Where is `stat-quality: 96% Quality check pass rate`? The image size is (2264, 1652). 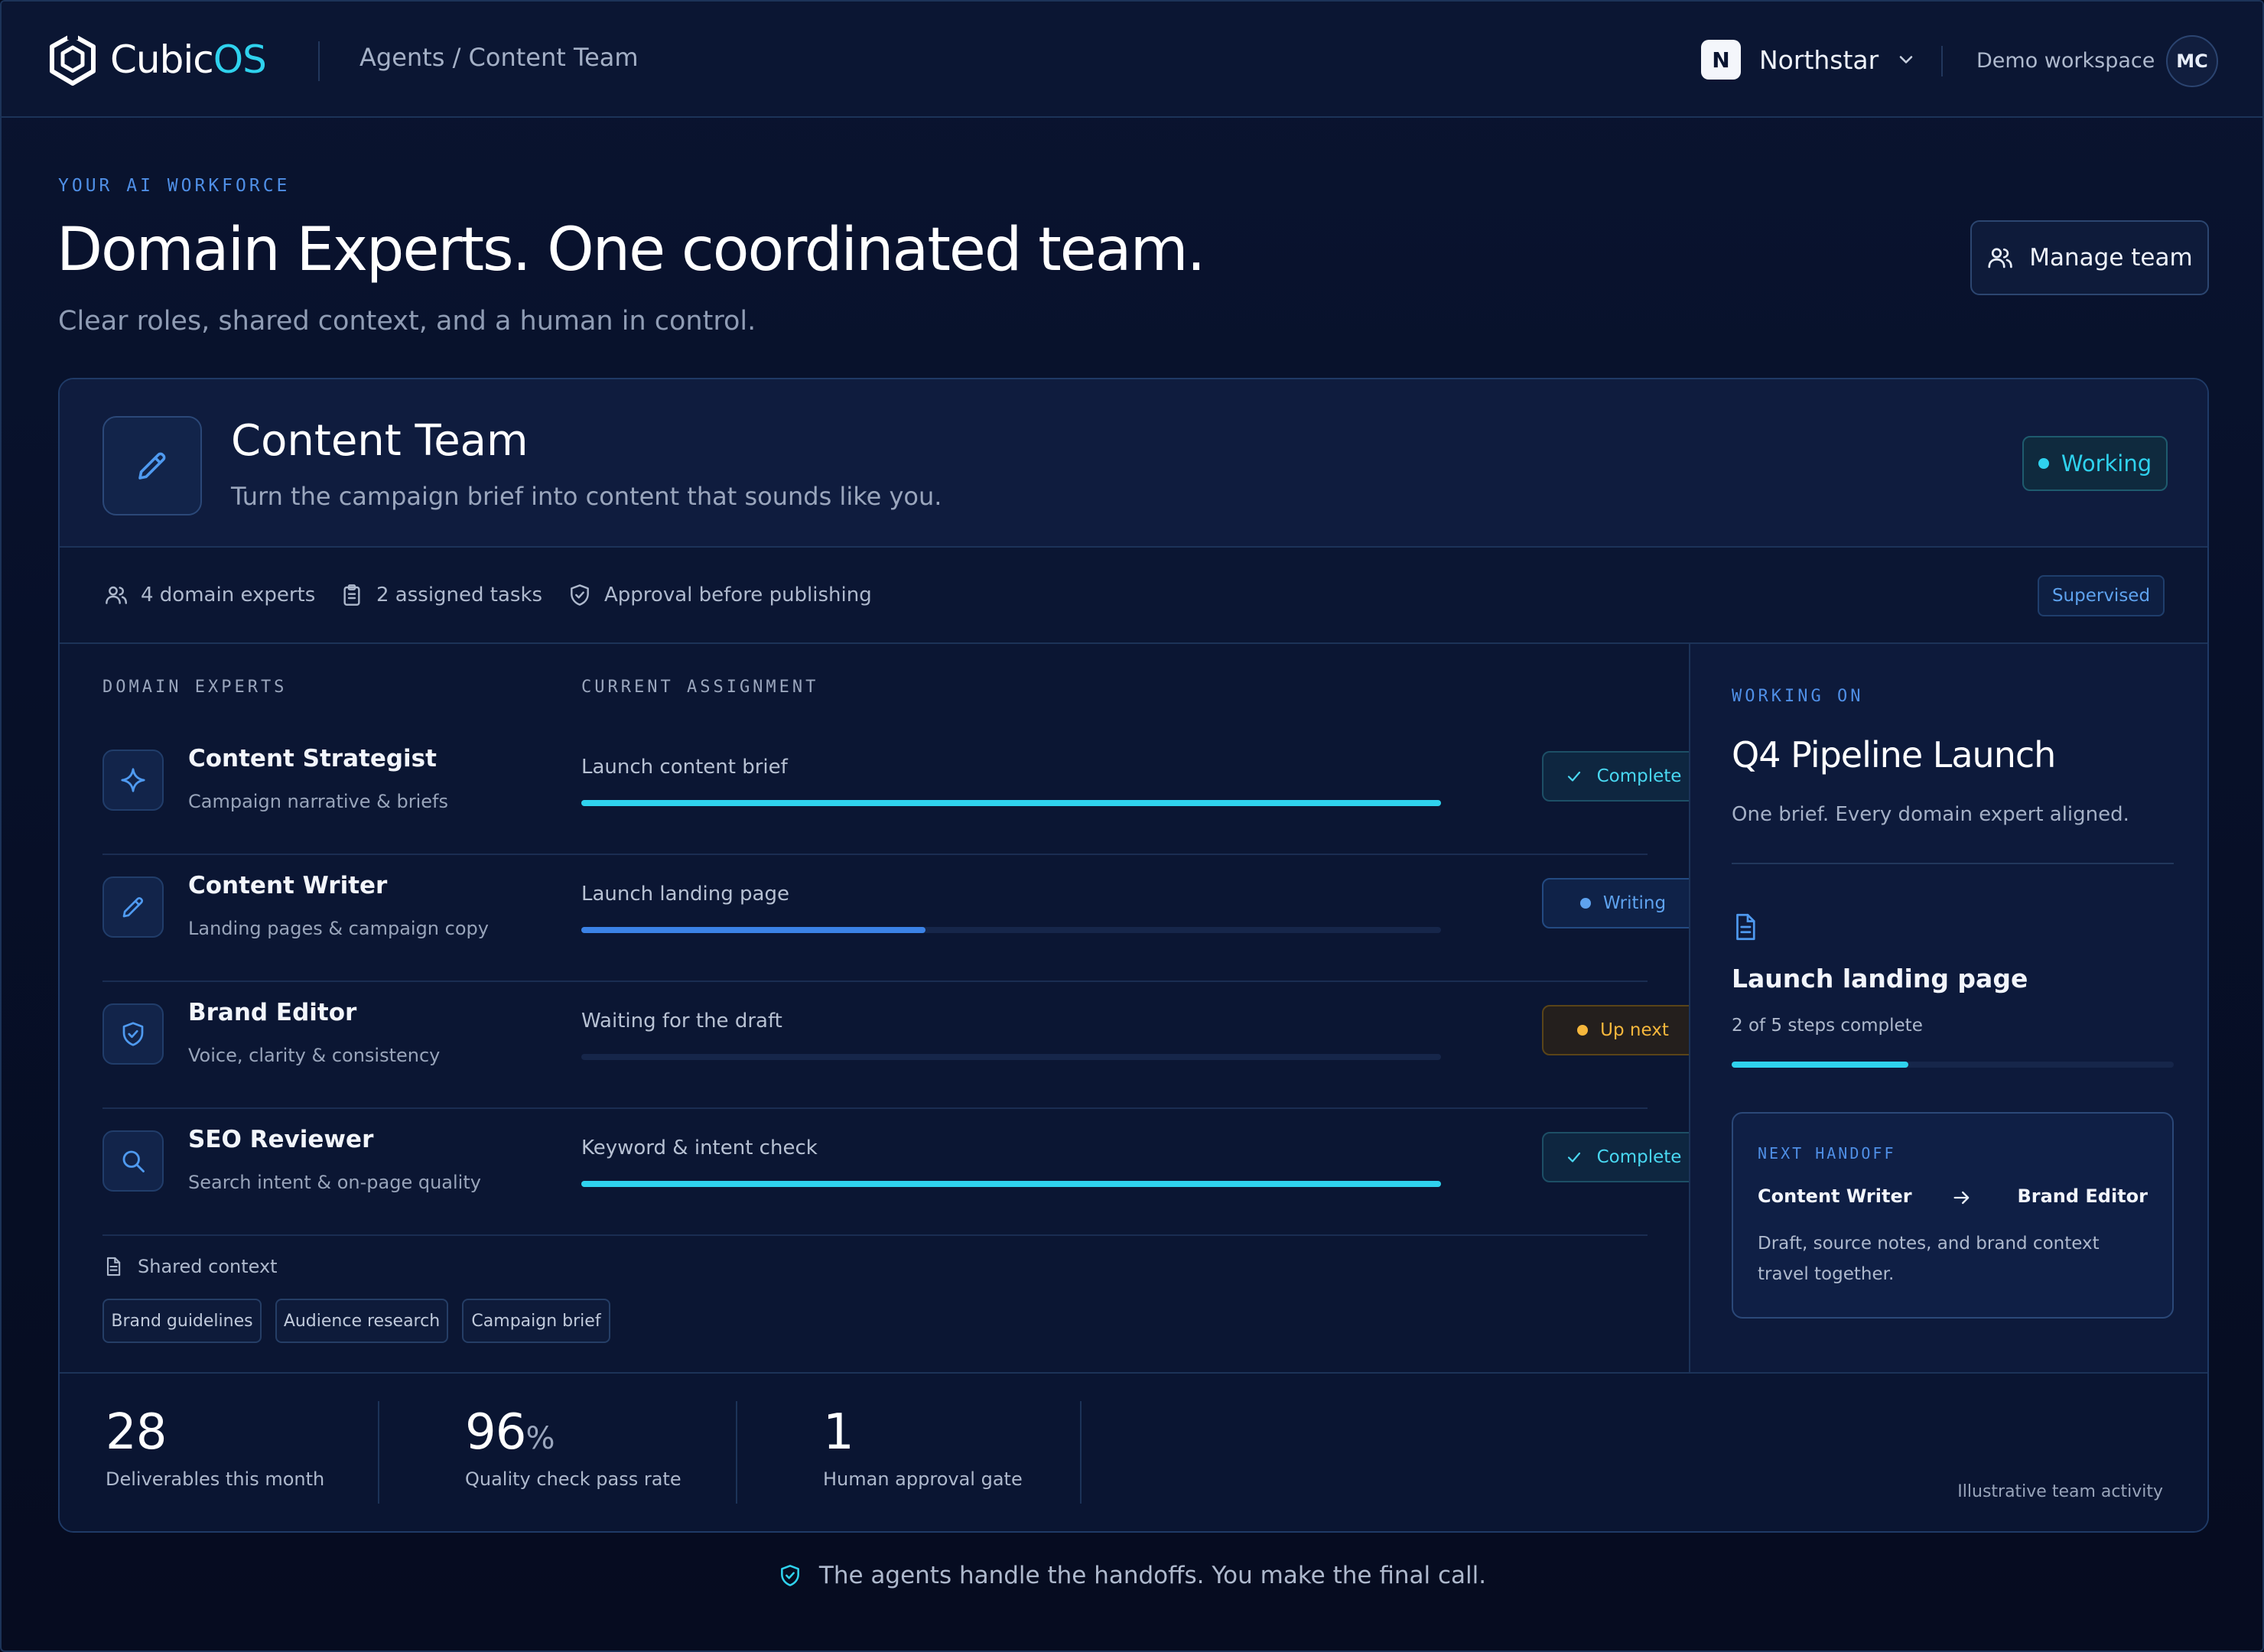
stat-quality: 96% Quality check pass rate is located at coordinates (573, 1447).